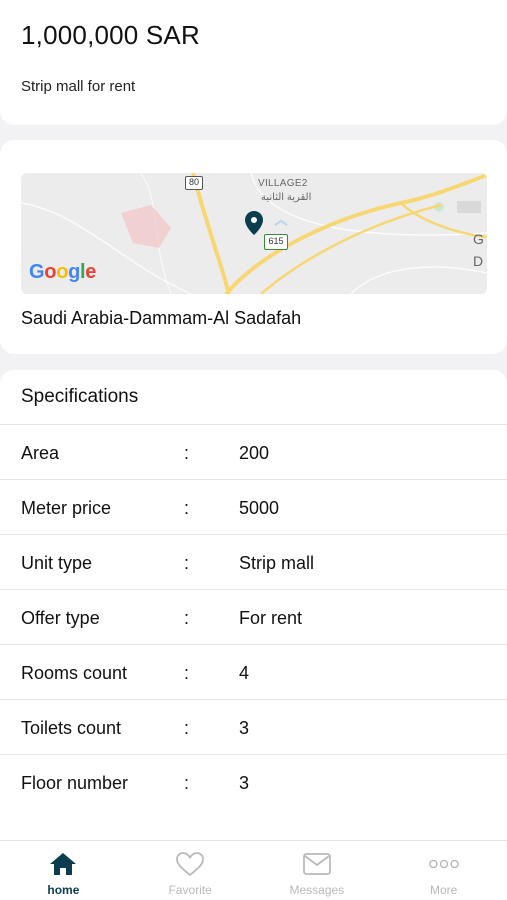 The height and width of the screenshot is (900, 507). Describe the element at coordinates (71, 728) in the screenshot. I see `spec-label: Toilets count` at that location.